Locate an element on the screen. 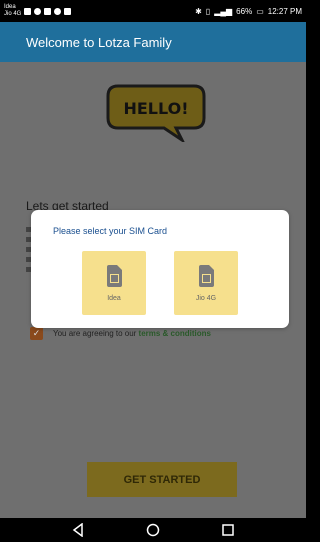 This screenshot has width=320, height=542. app-notification-icon is located at coordinates (28, 11).